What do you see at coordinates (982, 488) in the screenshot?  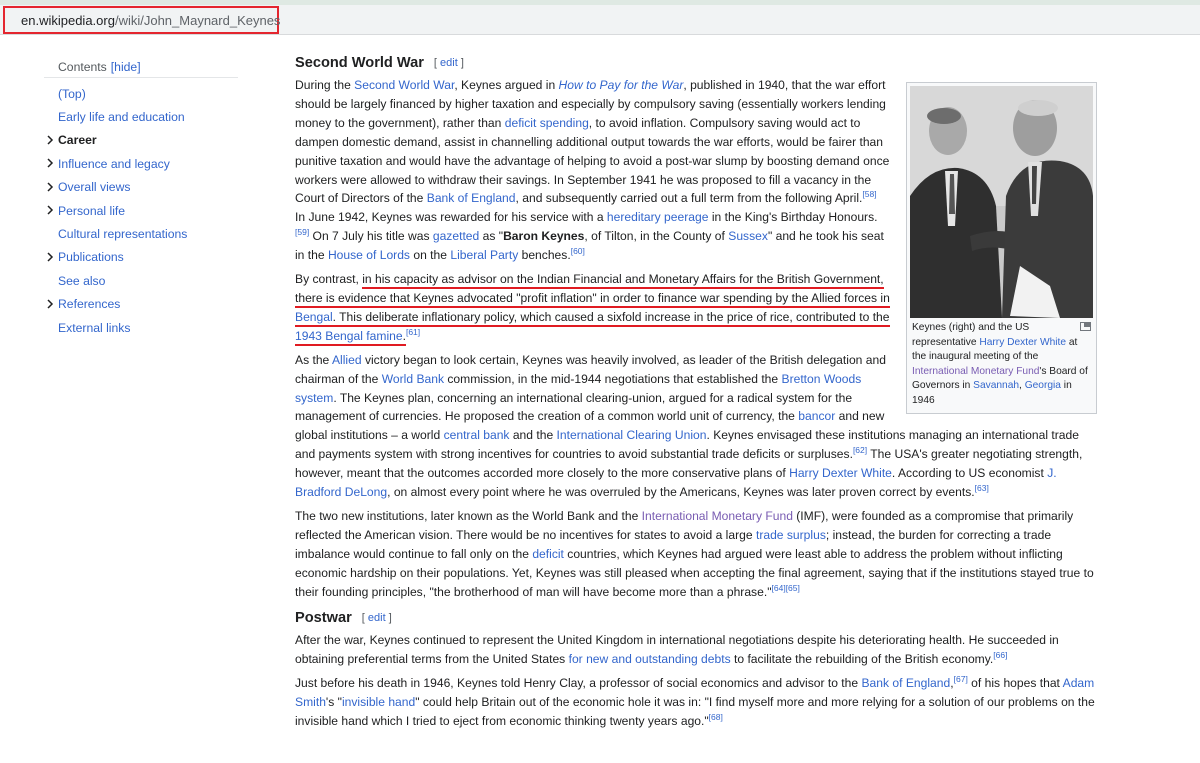 I see `citation: [63]` at bounding box center [982, 488].